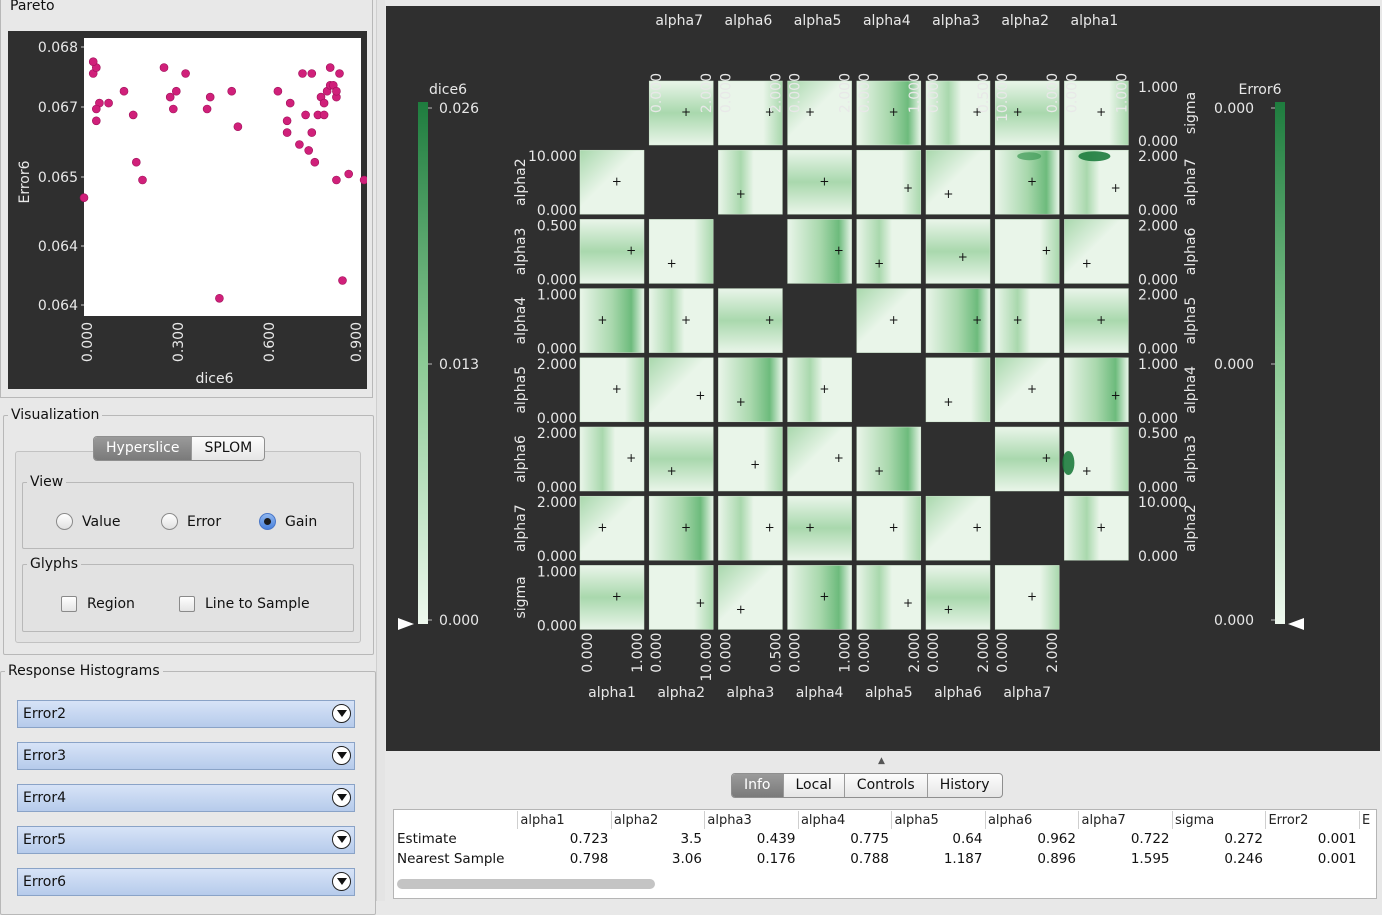 The width and height of the screenshot is (1382, 915). I want to click on view-gain-radio: Gain, so click(288, 521).